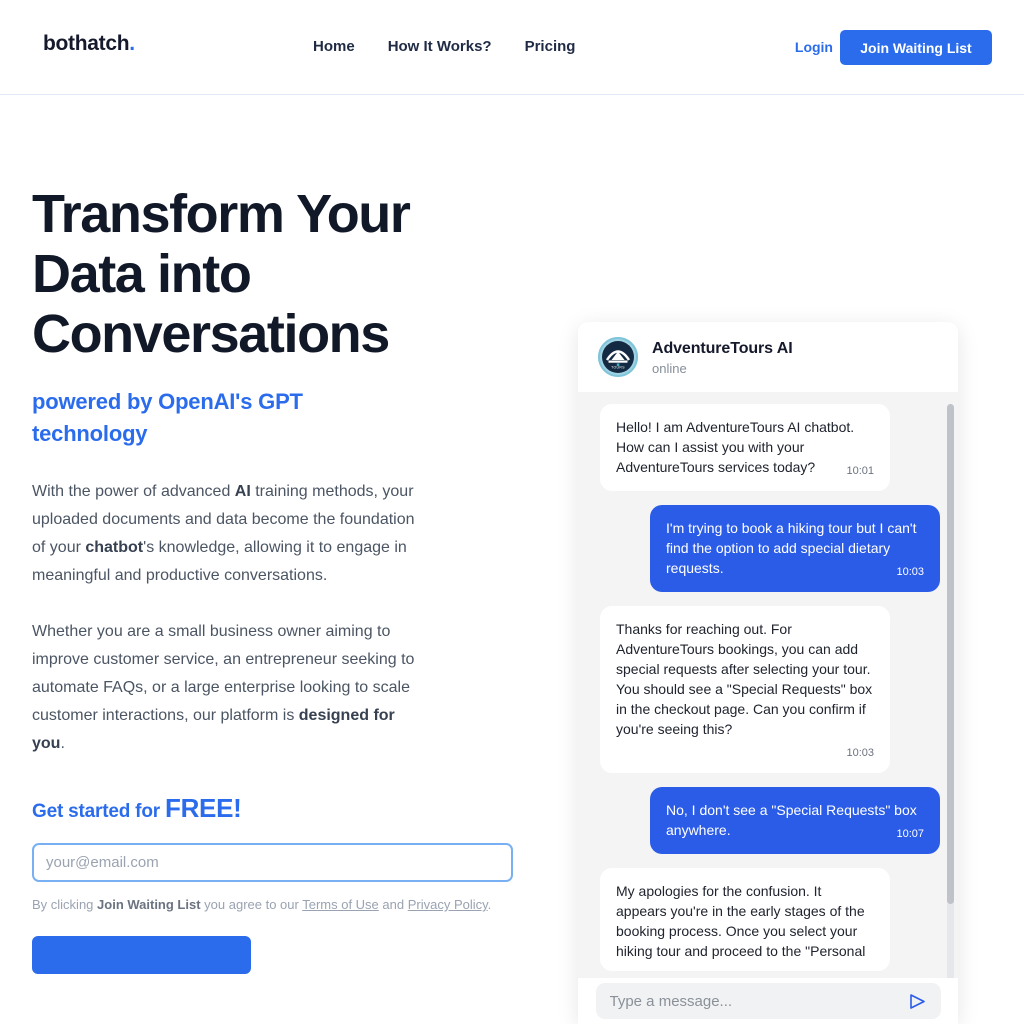  What do you see at coordinates (618, 357) in the screenshot?
I see `adventuretours-logo-icon: TOURS` at bounding box center [618, 357].